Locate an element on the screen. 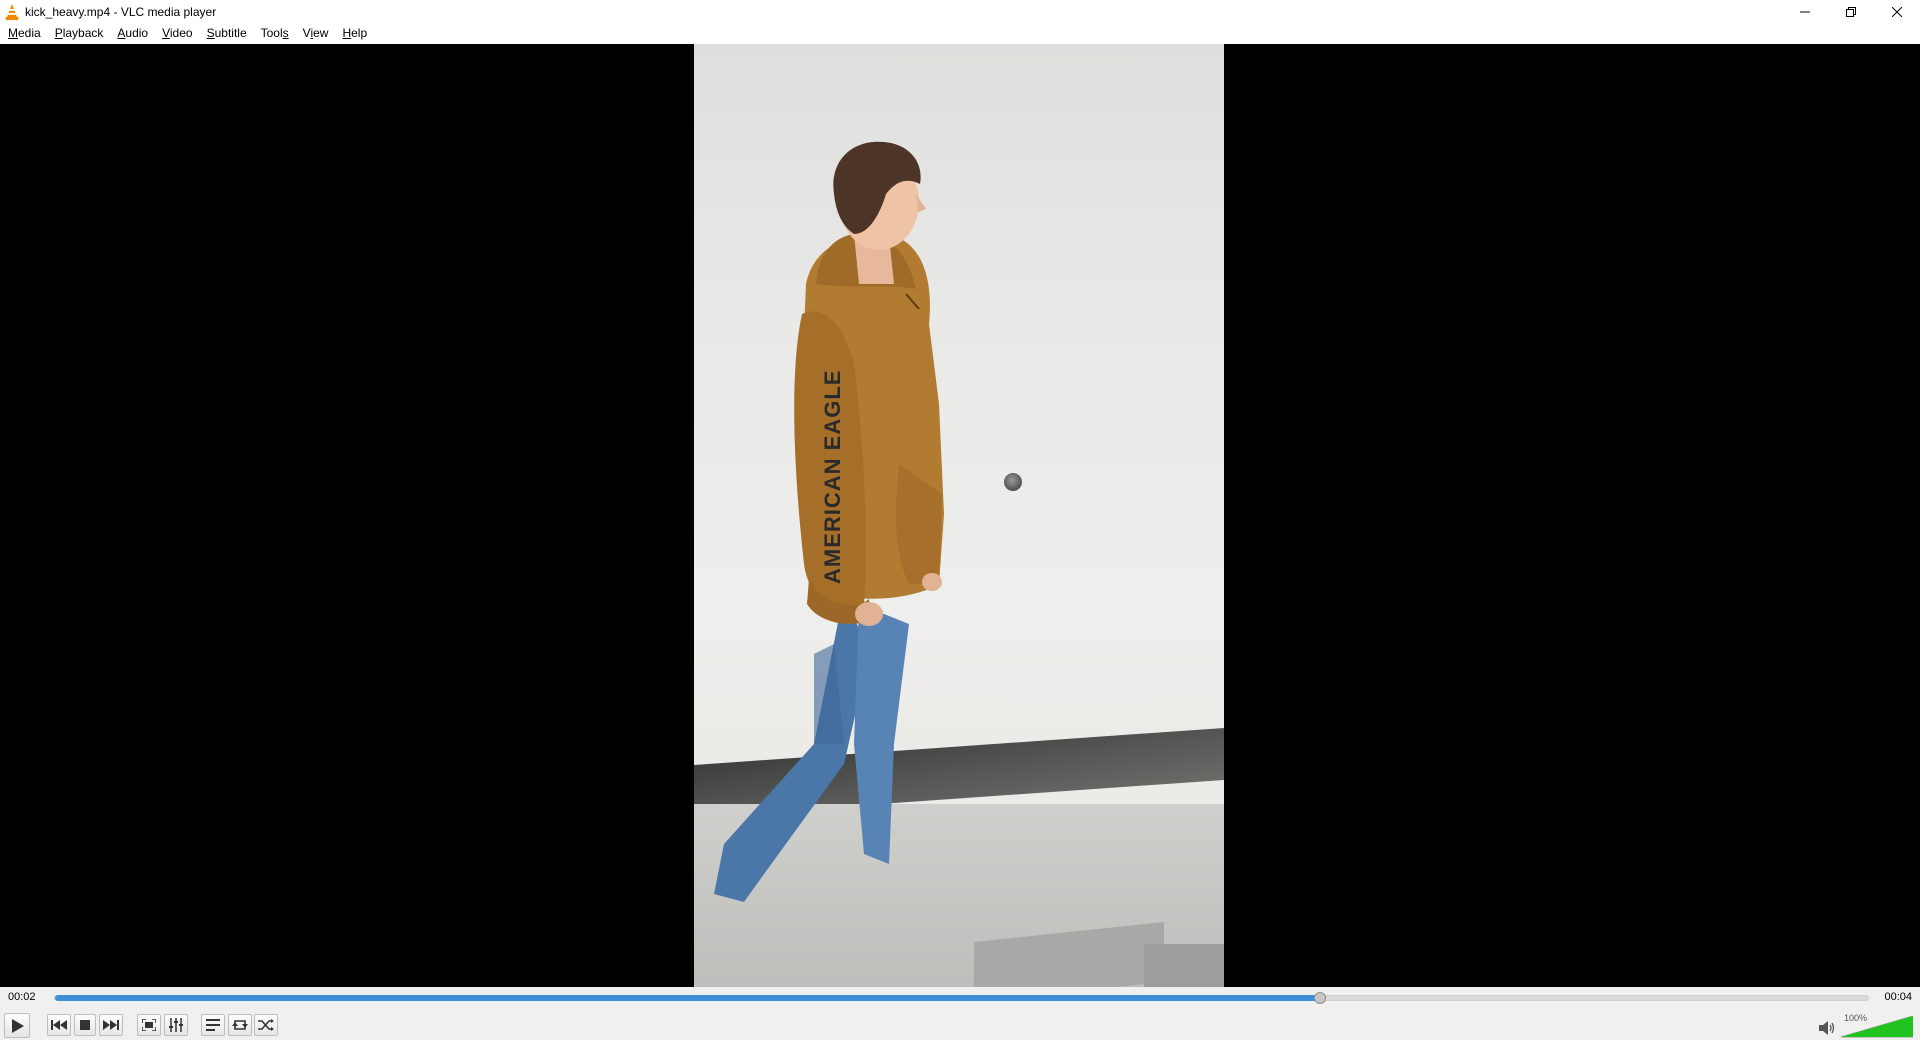  sleeve-text: AMERICAN EAGLE is located at coordinates (832, 477).